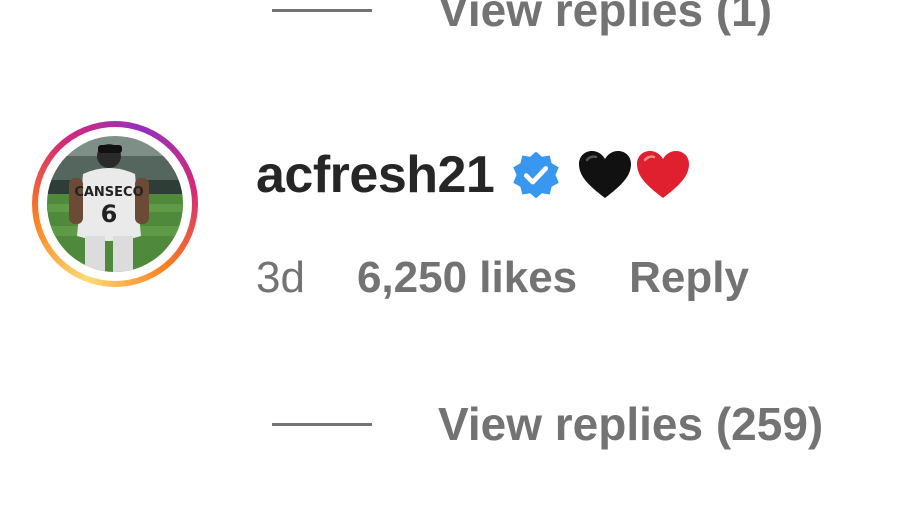  I want to click on red-heart-icon, so click(663, 174).